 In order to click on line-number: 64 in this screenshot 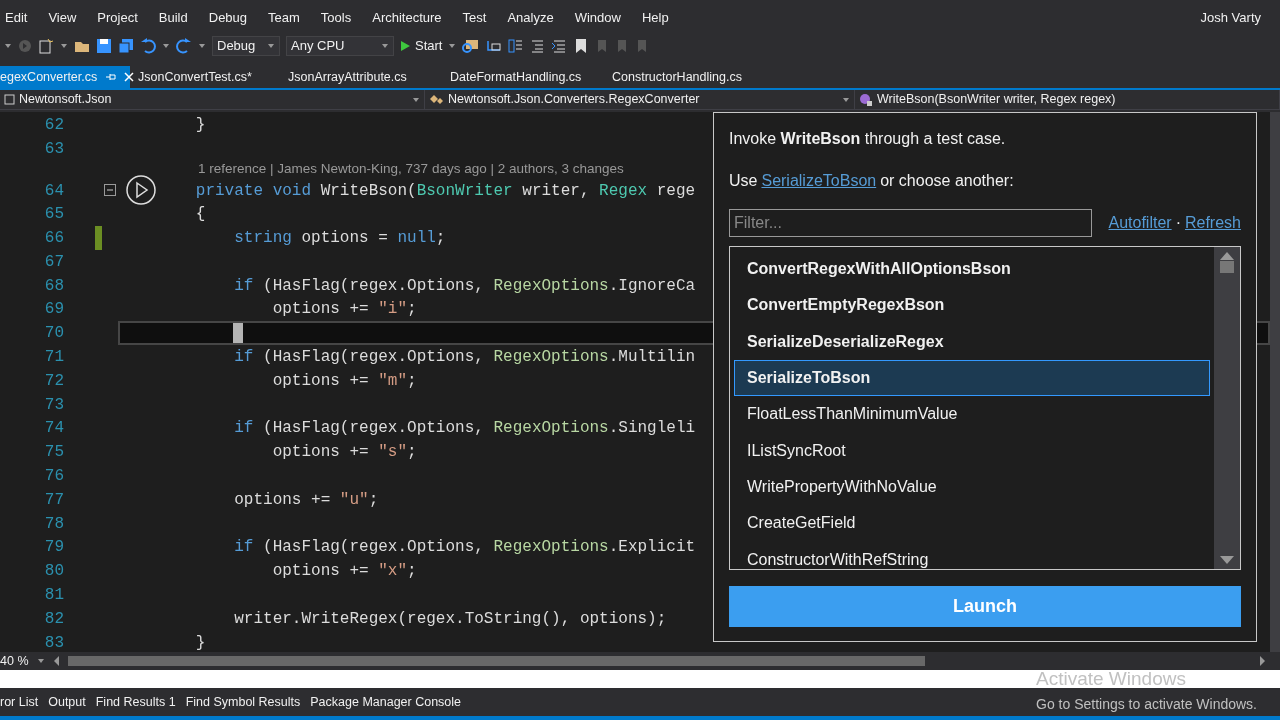, I will do `click(53, 191)`.